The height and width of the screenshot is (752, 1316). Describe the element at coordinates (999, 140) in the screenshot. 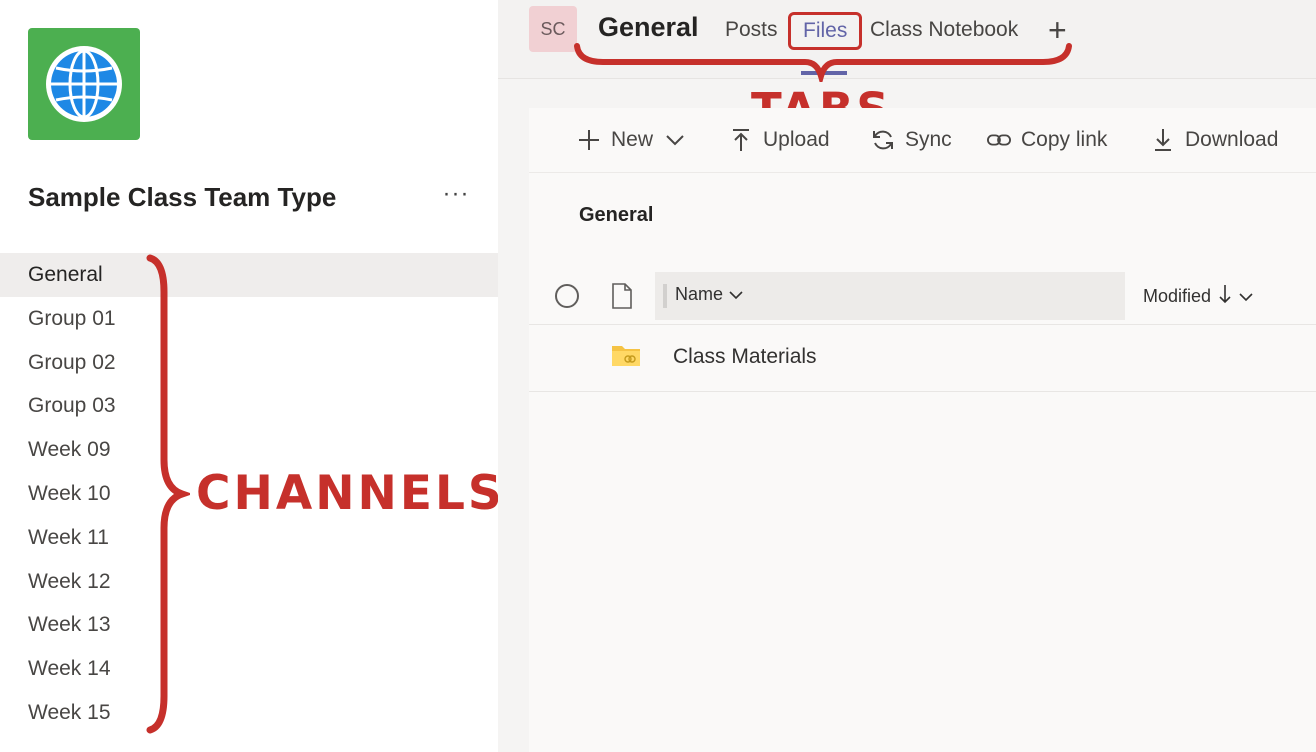

I see `link-icon` at that location.